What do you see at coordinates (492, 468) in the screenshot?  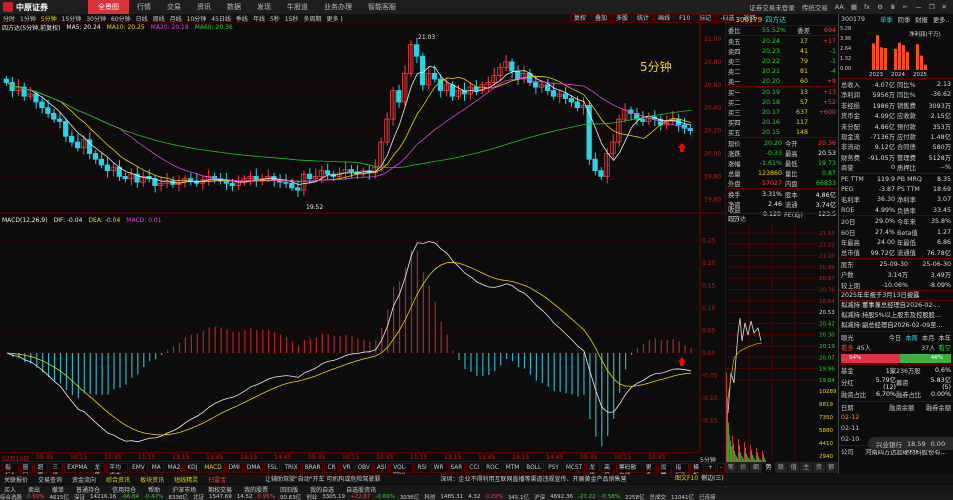 I see `indicator-tab: ROC` at bounding box center [492, 468].